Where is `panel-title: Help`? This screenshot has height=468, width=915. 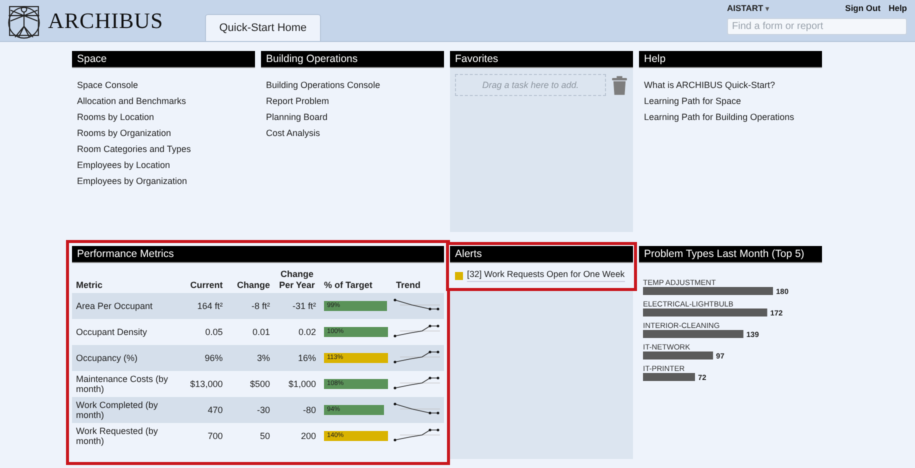 panel-title: Help is located at coordinates (730, 59).